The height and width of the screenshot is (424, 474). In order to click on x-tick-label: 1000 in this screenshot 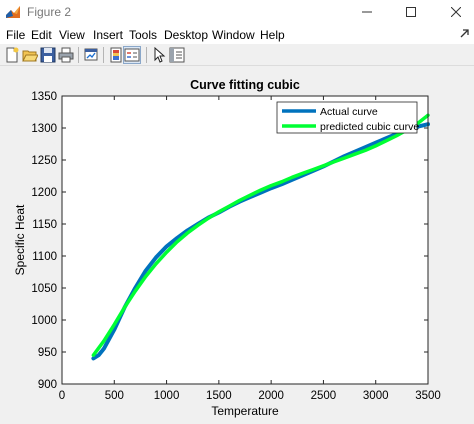, I will do `click(167, 396)`.